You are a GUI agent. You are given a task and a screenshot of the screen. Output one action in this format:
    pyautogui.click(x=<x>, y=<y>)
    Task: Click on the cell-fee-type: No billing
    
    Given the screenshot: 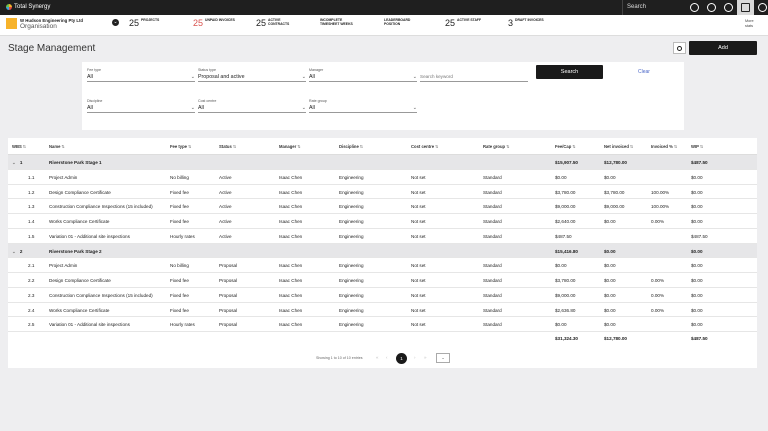 What is the action you would take?
    pyautogui.click(x=179, y=266)
    